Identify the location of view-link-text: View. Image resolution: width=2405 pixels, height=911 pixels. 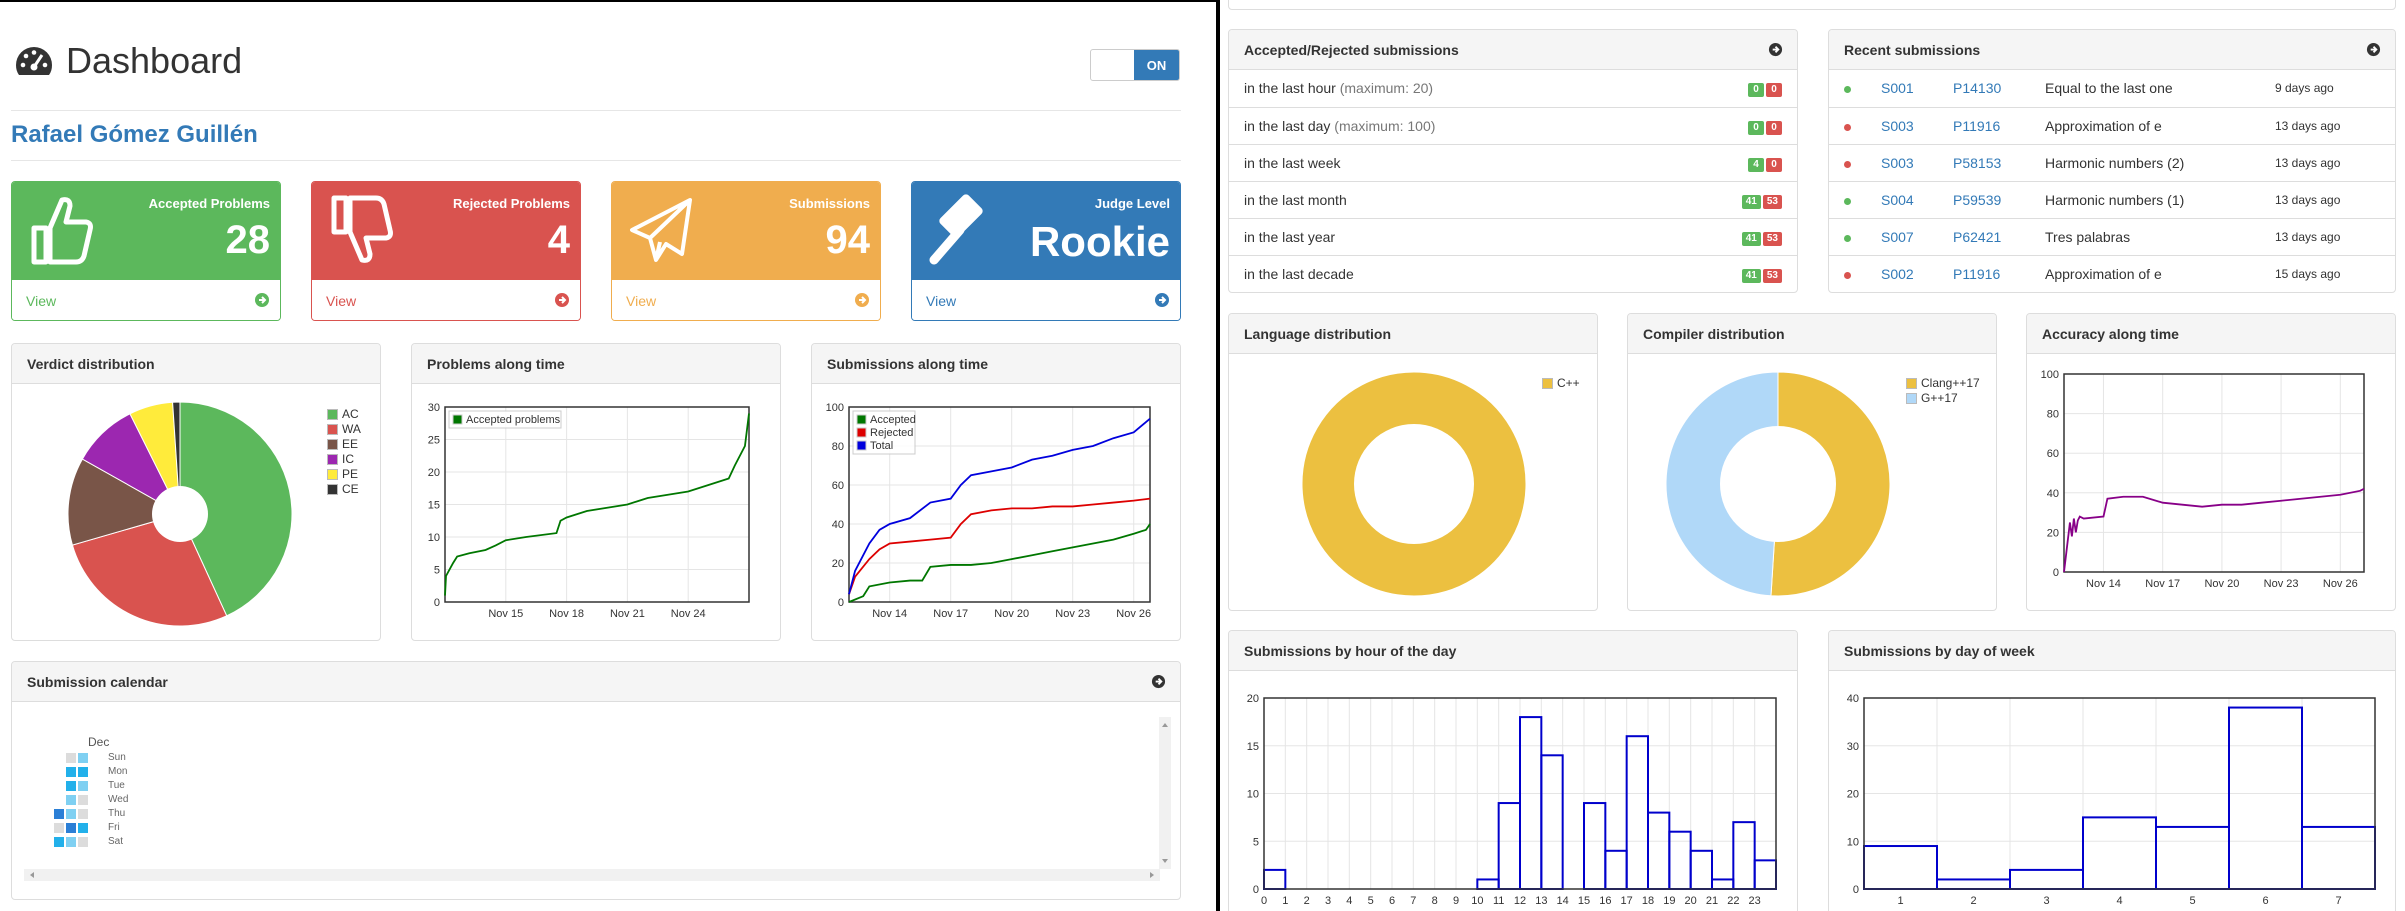
(41, 301).